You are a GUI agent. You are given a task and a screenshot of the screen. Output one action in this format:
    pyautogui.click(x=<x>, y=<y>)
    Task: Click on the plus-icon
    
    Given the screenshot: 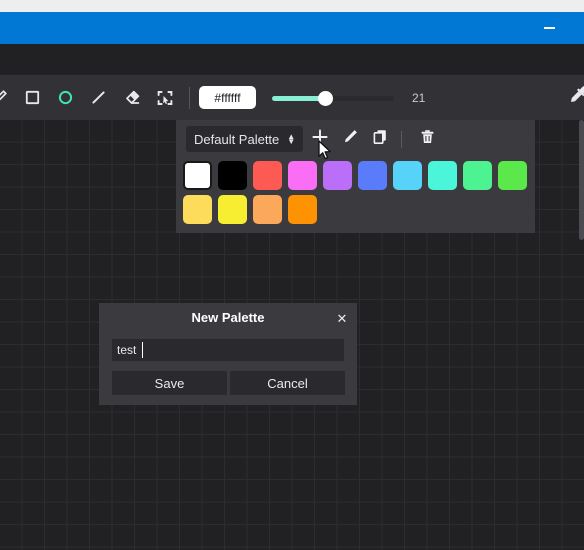 What is the action you would take?
    pyautogui.click(x=320, y=139)
    